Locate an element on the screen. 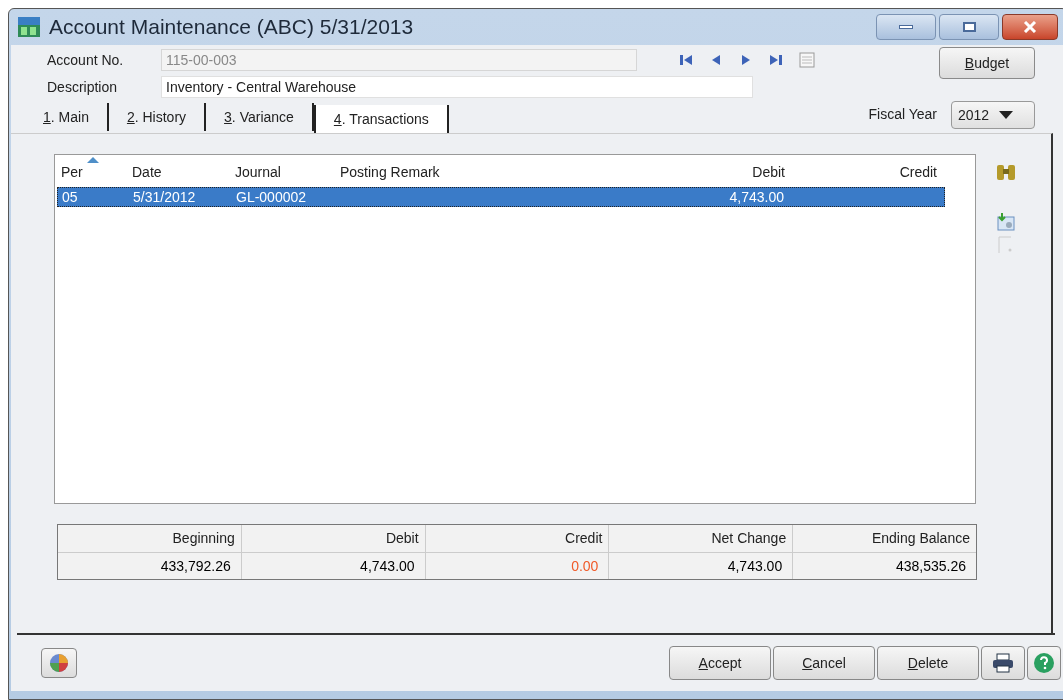 The image size is (1063, 700). footer-button: Delete is located at coordinates (928, 663).